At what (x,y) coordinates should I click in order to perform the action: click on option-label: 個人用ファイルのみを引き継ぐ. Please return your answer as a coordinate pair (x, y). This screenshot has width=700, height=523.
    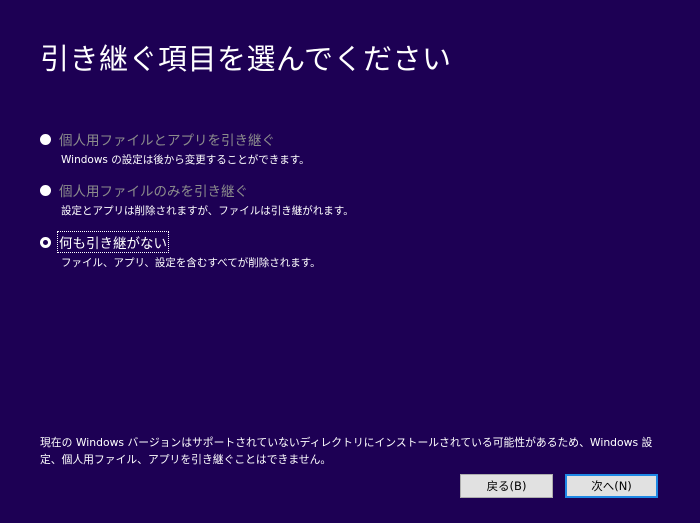
    Looking at the image, I should click on (153, 192).